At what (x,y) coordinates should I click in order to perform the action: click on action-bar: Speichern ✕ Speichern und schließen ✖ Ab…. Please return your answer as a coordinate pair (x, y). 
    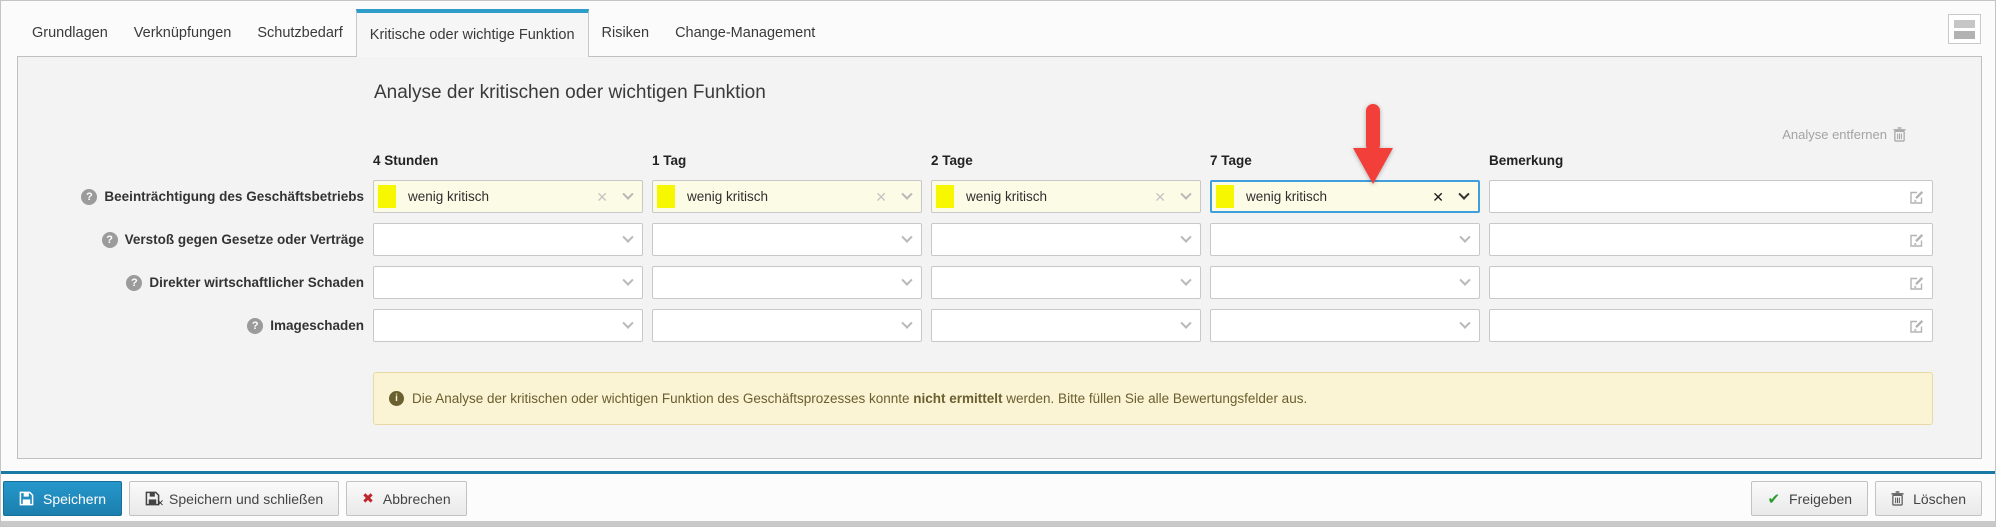
    Looking at the image, I should click on (998, 498).